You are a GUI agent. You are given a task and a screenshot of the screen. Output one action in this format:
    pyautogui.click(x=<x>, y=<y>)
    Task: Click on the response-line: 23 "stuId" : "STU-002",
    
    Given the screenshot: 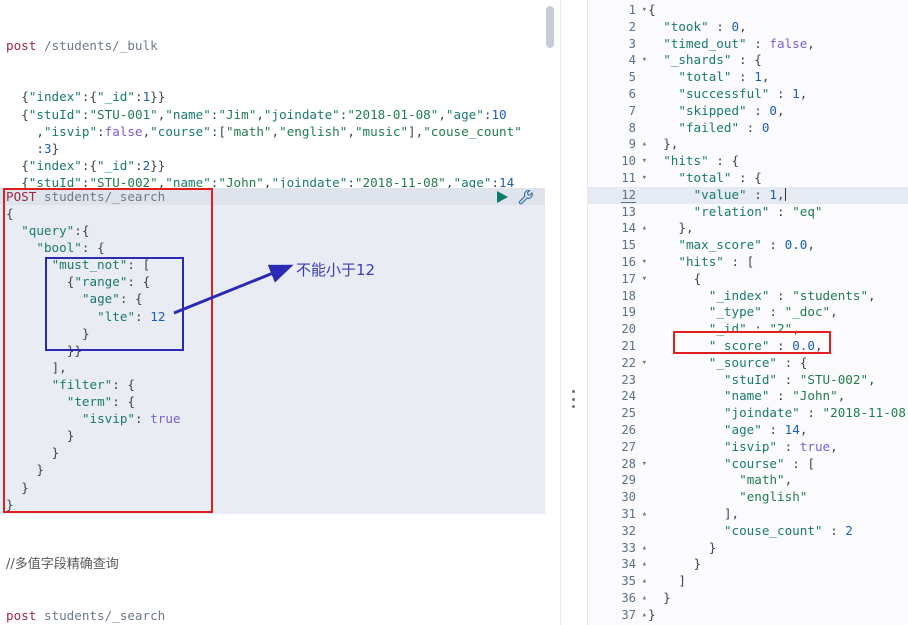 What is the action you would take?
    pyautogui.click(x=748, y=380)
    